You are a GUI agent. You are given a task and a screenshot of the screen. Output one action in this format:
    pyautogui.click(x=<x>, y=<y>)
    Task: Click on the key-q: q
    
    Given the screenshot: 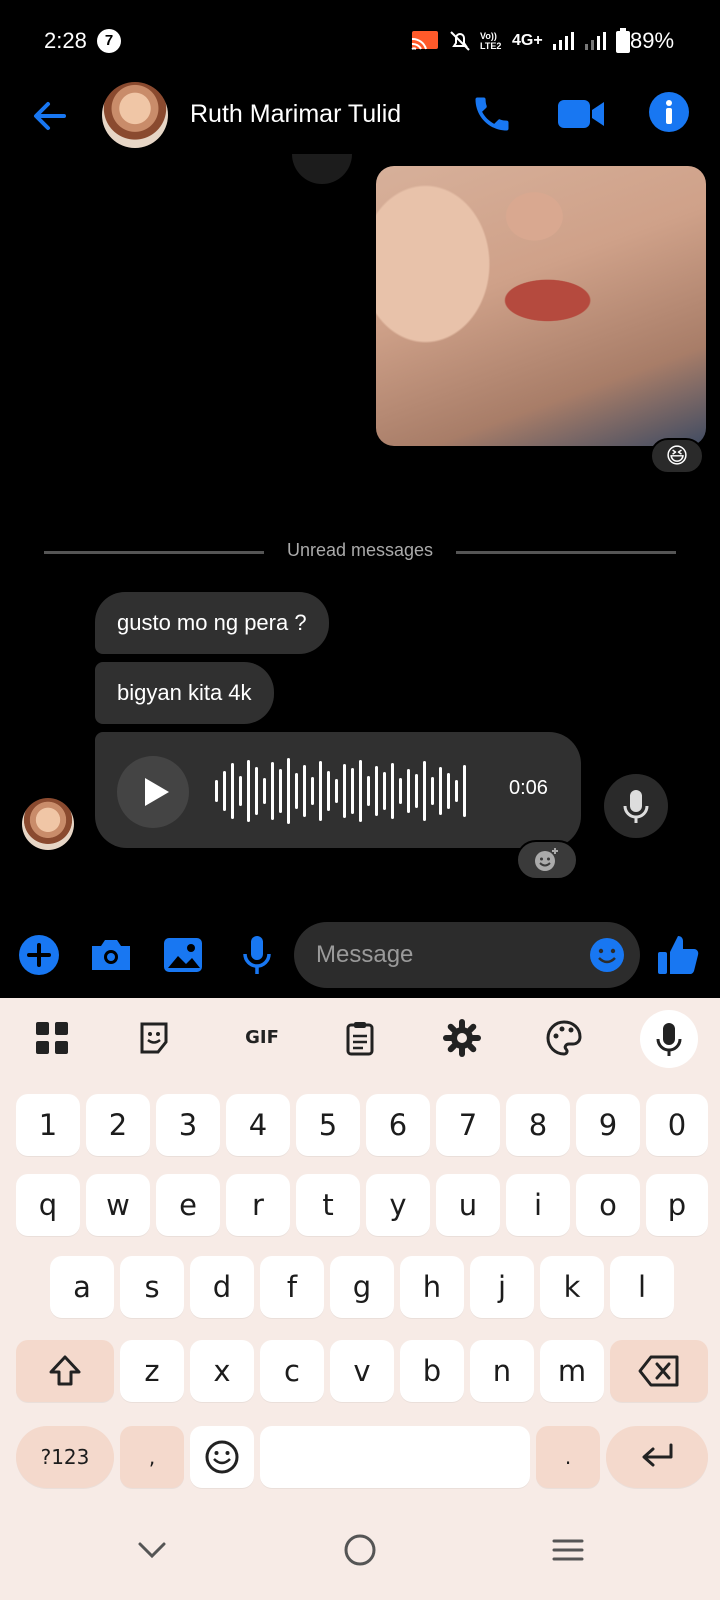 What is the action you would take?
    pyautogui.click(x=48, y=1205)
    